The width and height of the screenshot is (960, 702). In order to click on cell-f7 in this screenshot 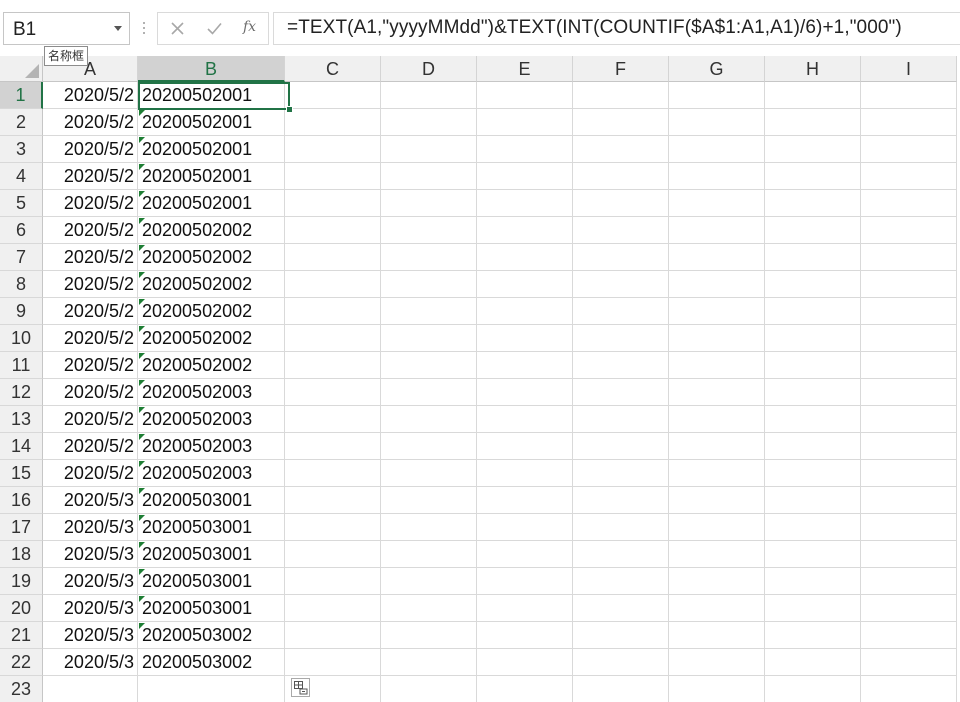, I will do `click(621, 257)`.